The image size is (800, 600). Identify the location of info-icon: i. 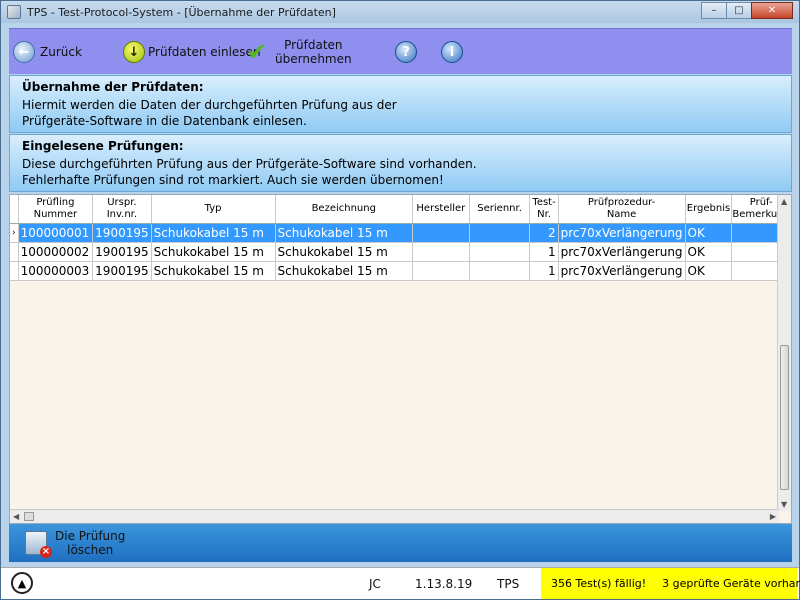
(452, 52).